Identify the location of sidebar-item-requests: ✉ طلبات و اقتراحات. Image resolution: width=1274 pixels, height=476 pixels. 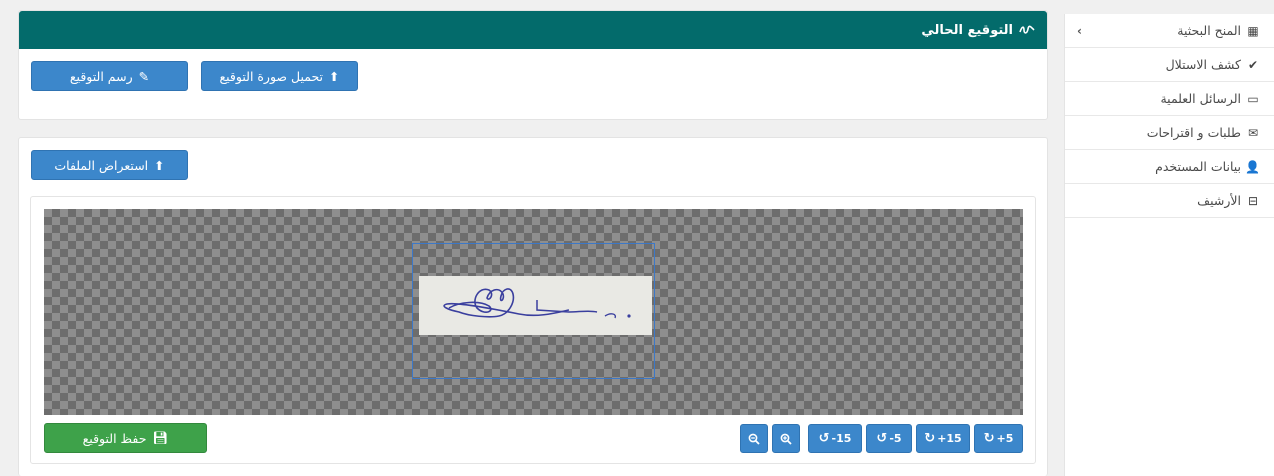
(1169, 133).